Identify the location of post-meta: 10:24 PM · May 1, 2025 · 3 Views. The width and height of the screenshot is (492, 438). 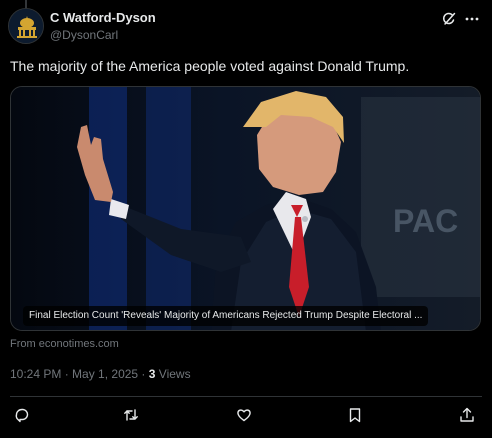
(100, 374).